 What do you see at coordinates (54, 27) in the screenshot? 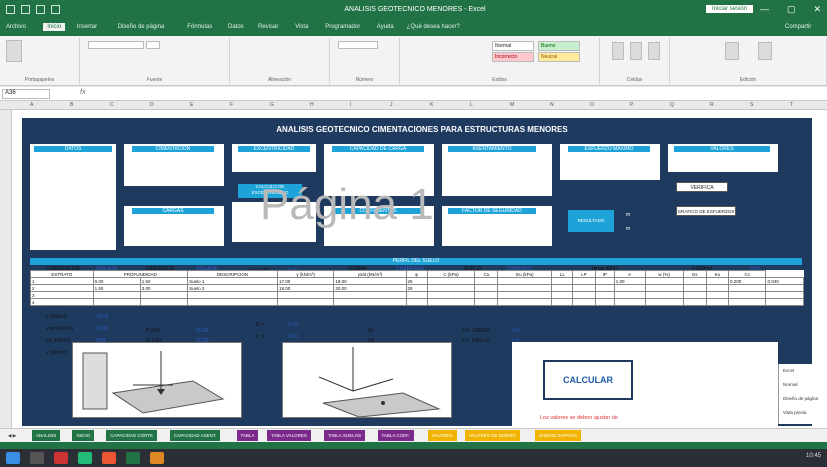
I see `ribbon-tab: Inicio` at bounding box center [54, 27].